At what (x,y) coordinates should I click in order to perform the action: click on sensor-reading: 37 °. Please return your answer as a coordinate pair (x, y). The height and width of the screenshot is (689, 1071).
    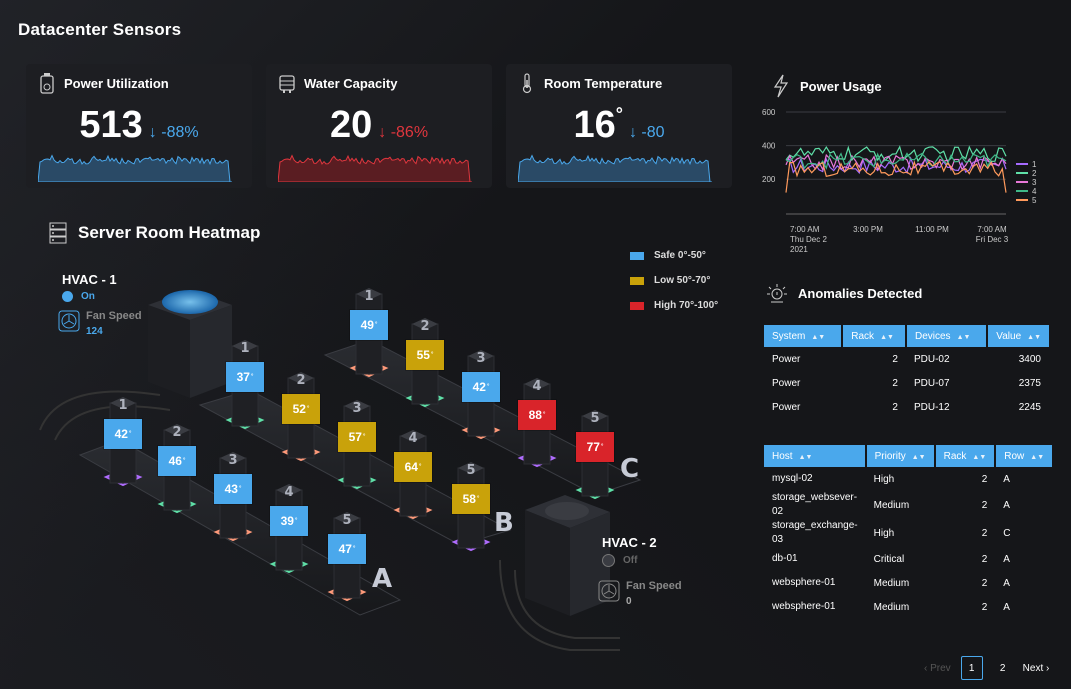
    Looking at the image, I should click on (245, 377).